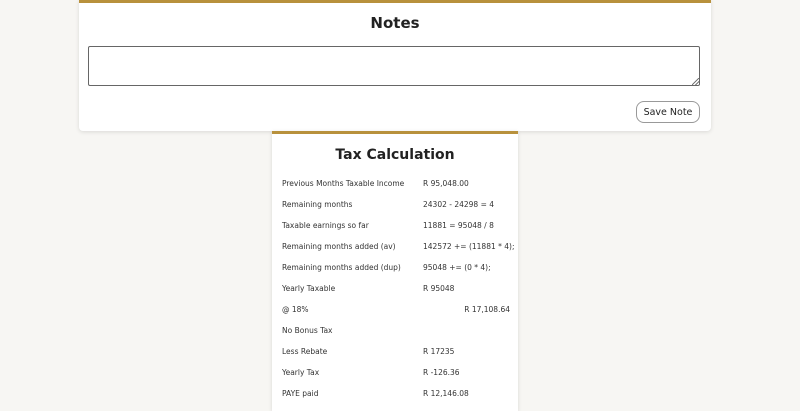 Image resolution: width=800 pixels, height=411 pixels. Describe the element at coordinates (459, 204) in the screenshot. I see `tax-row-value: 24302 - 24298 = 4` at that location.